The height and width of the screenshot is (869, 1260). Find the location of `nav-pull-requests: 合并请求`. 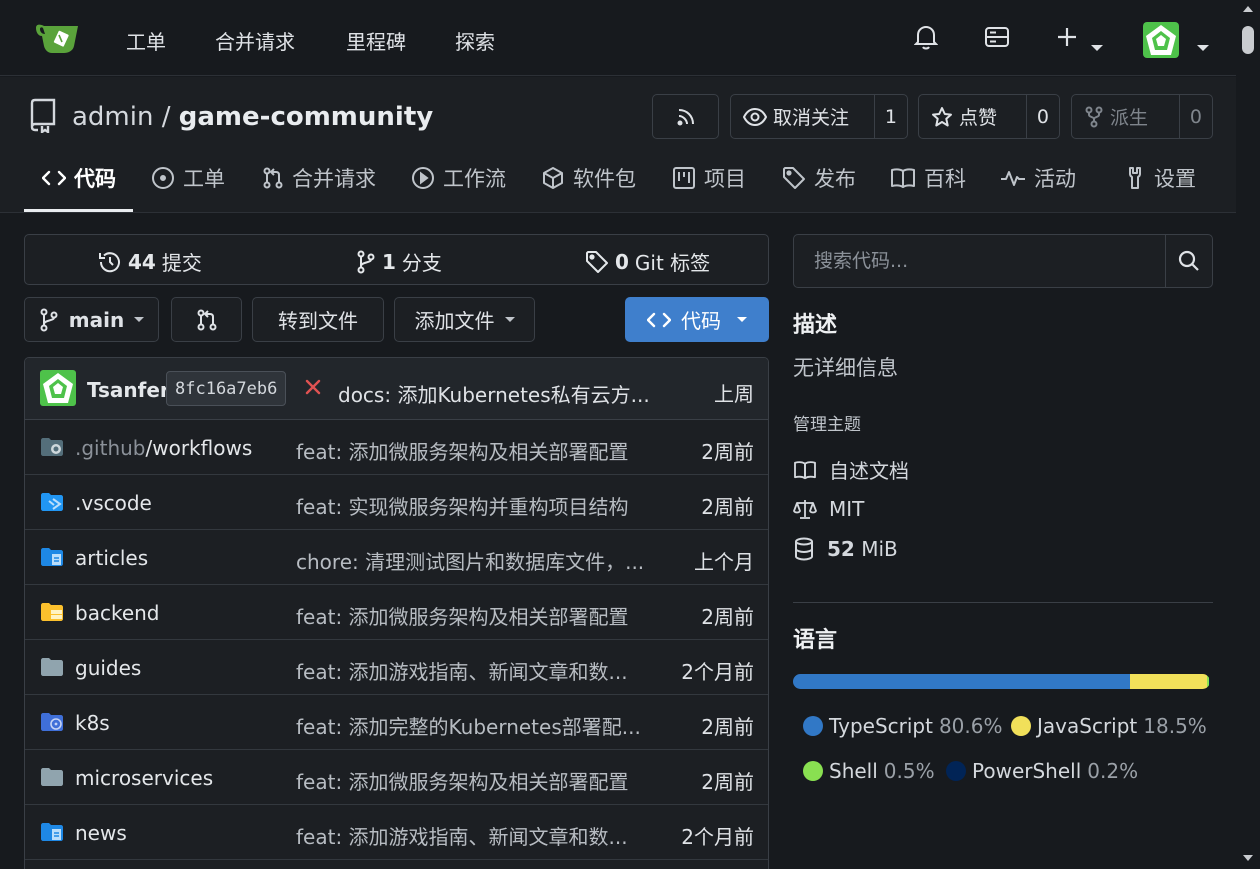

nav-pull-requests: 合并请求 is located at coordinates (255, 40).